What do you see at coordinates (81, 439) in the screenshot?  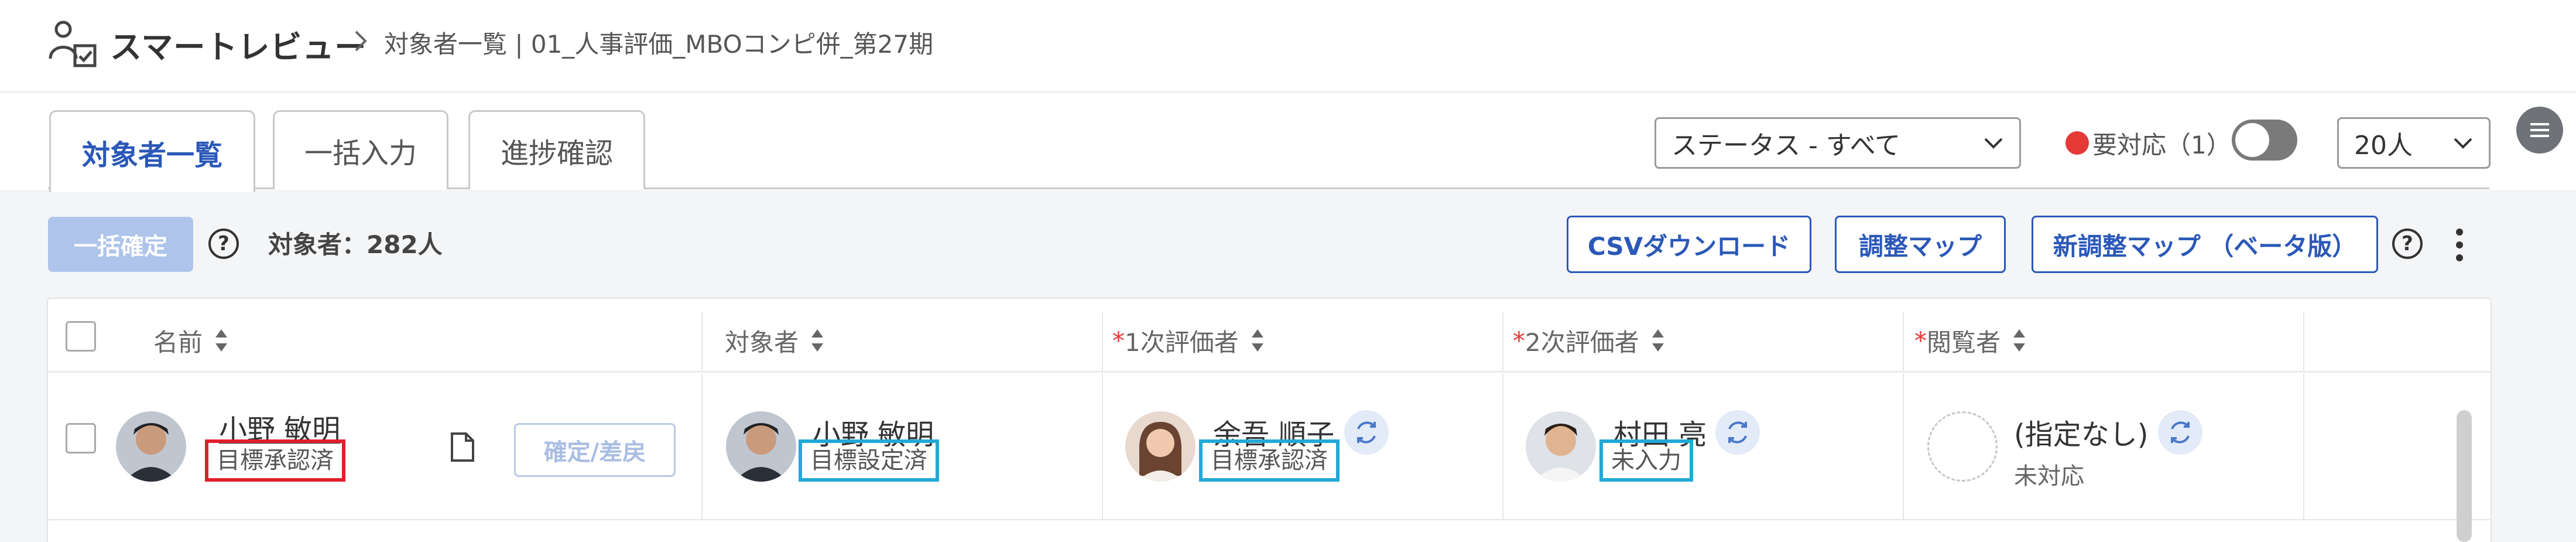 I see `row-checkbox` at bounding box center [81, 439].